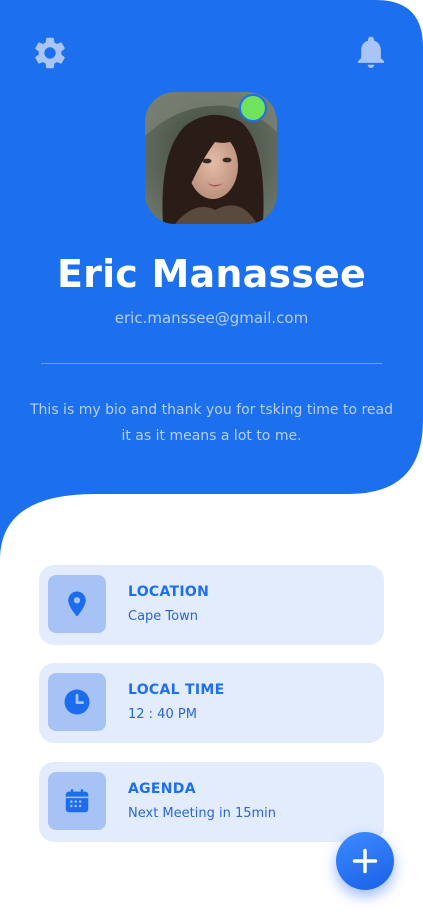  I want to click on divider, so click(211, 363).